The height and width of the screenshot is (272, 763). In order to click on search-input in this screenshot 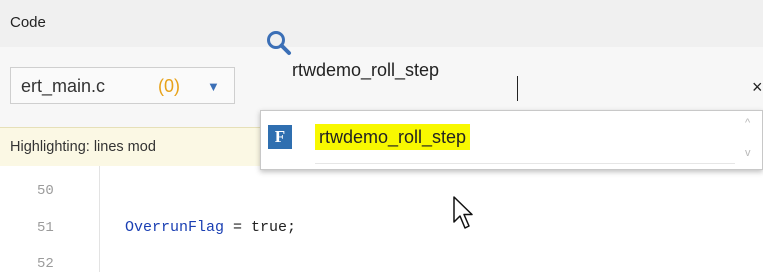, I will do `click(512, 70)`.